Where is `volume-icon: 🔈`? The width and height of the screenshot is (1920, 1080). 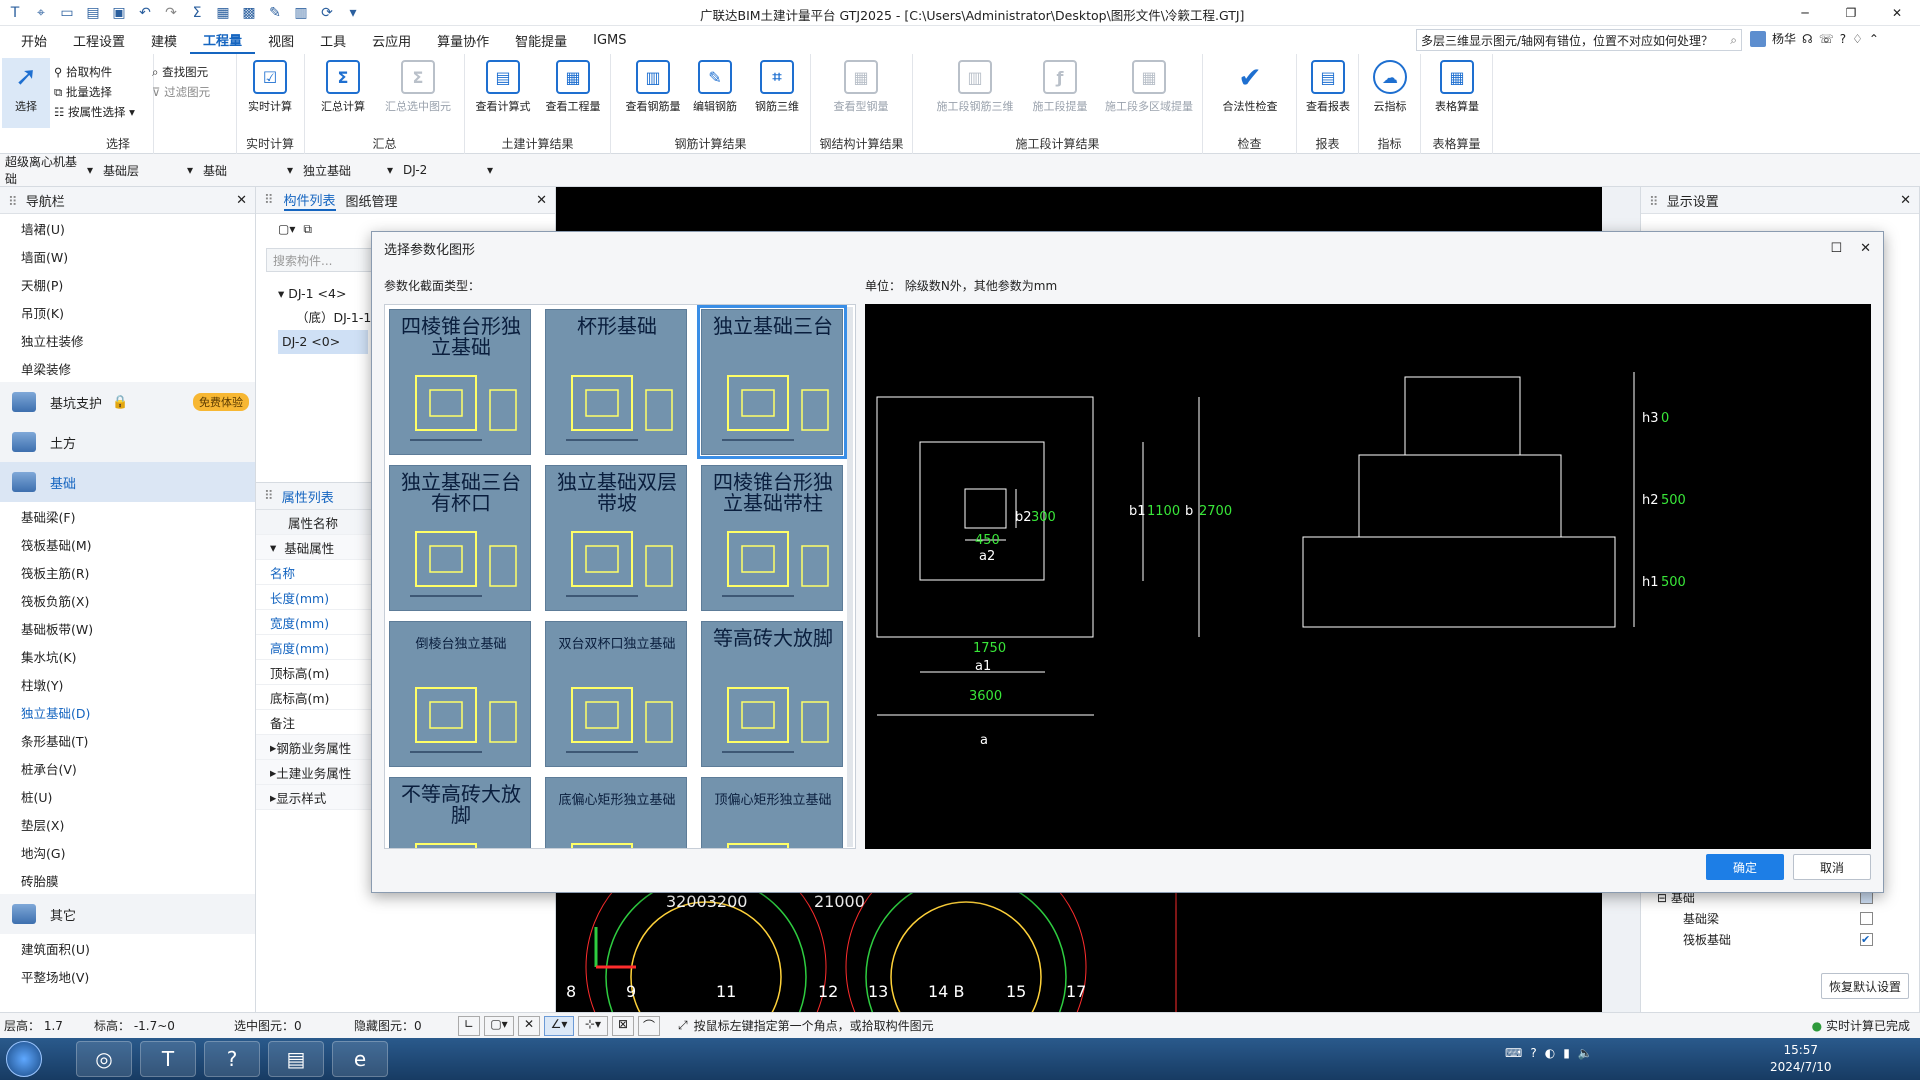
volume-icon: 🔈 is located at coordinates (1585, 1053).